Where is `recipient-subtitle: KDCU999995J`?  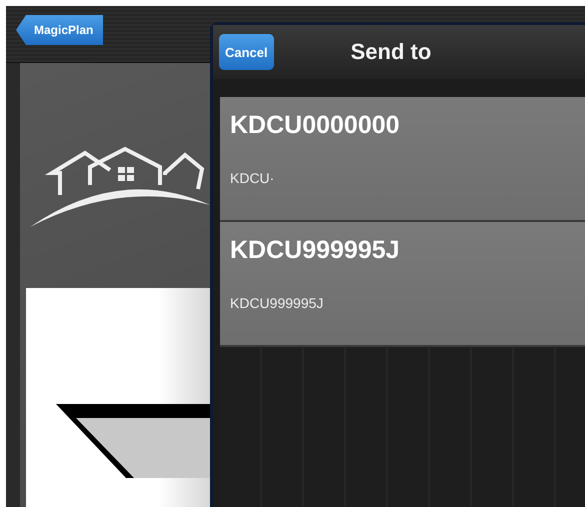
recipient-subtitle: KDCU999995J is located at coordinates (277, 303).